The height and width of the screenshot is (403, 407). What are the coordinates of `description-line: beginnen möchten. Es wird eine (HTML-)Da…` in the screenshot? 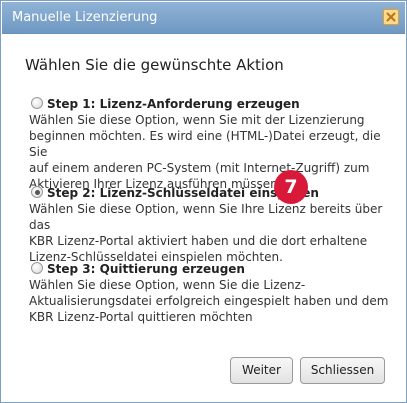 It's located at (205, 144).